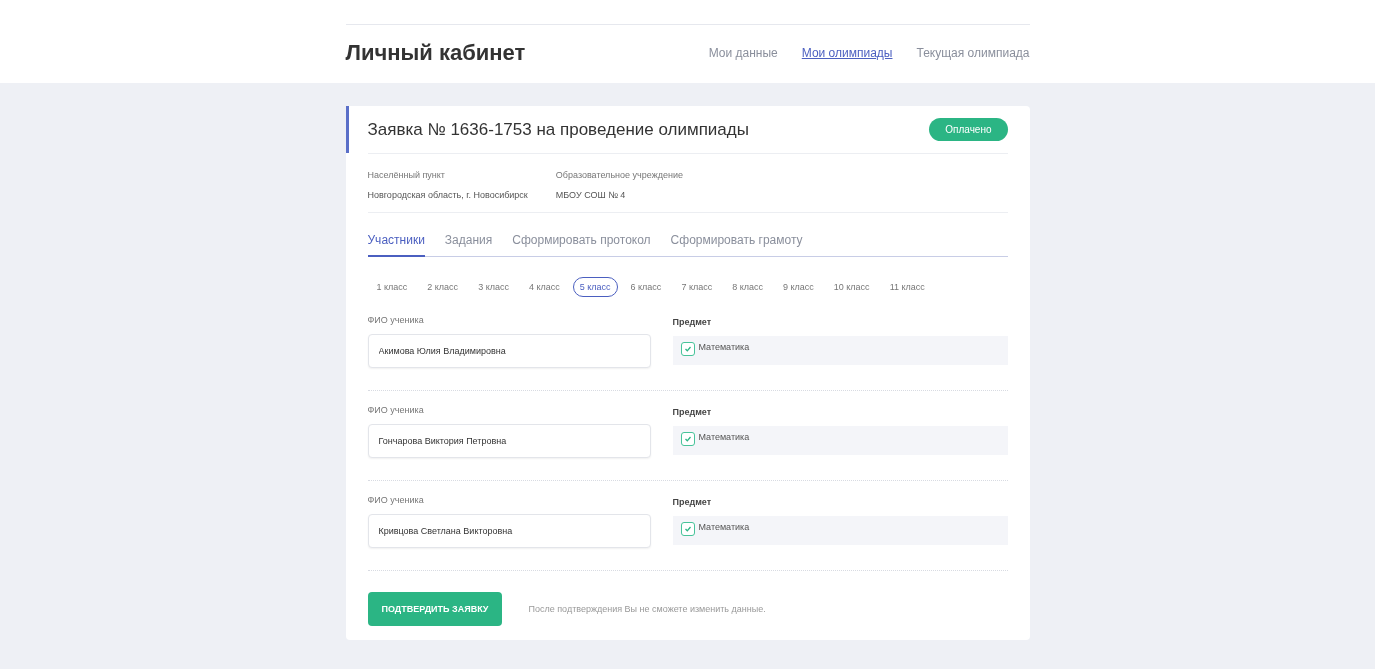  Describe the element at coordinates (396, 242) in the screenshot. I see `tab: Участники` at that location.